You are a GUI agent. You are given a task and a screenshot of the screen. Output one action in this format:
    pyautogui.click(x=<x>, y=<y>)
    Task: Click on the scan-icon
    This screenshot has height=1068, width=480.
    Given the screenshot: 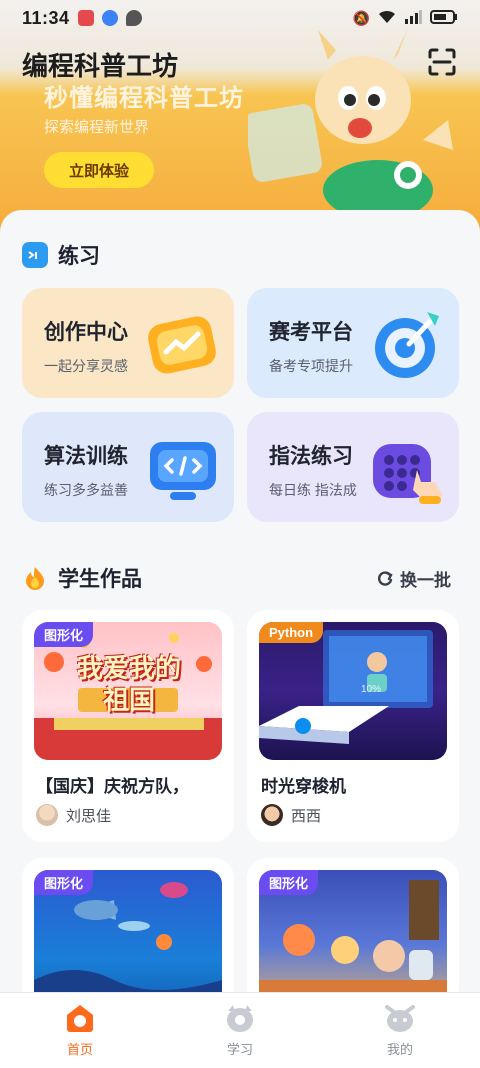 What is the action you would take?
    pyautogui.click(x=442, y=62)
    